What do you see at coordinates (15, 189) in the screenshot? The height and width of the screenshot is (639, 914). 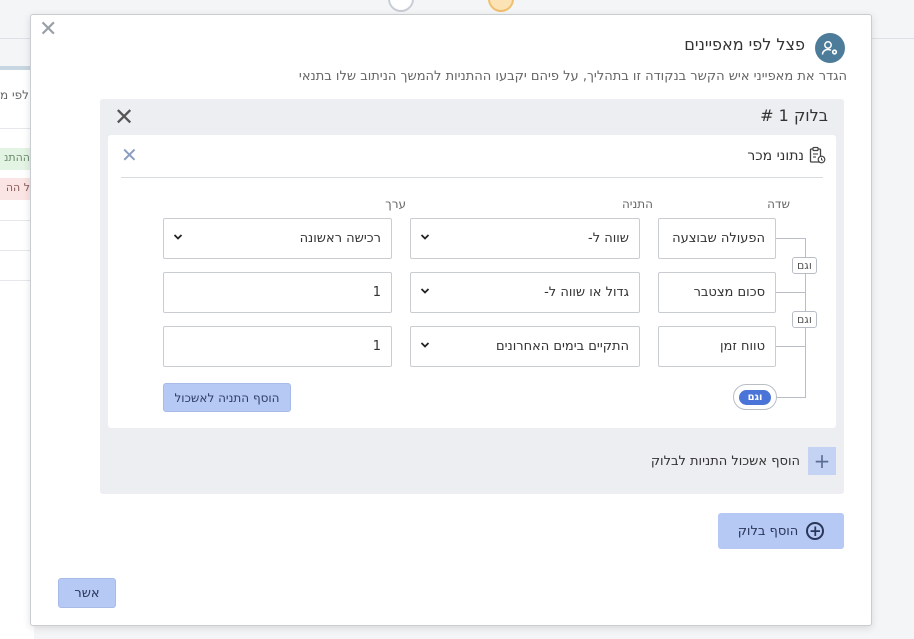 I see `background-chip-false: ל הה` at bounding box center [15, 189].